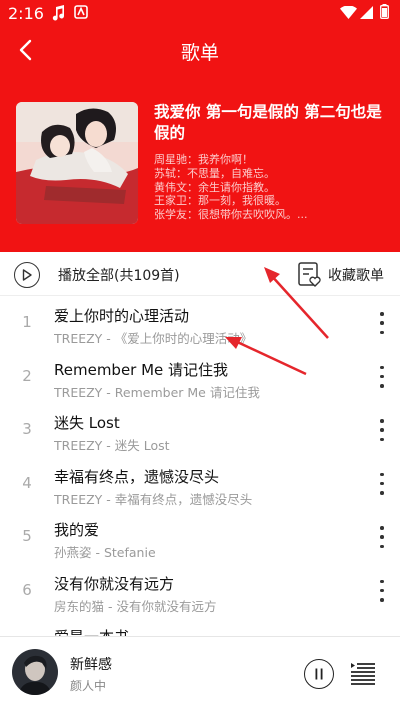 This screenshot has height=710, width=400. I want to click on song-row: 4 幸福有终点，遗憾没尽头 TREEZY - 幸福有终点，遗憾没尽头, so click(200, 484).